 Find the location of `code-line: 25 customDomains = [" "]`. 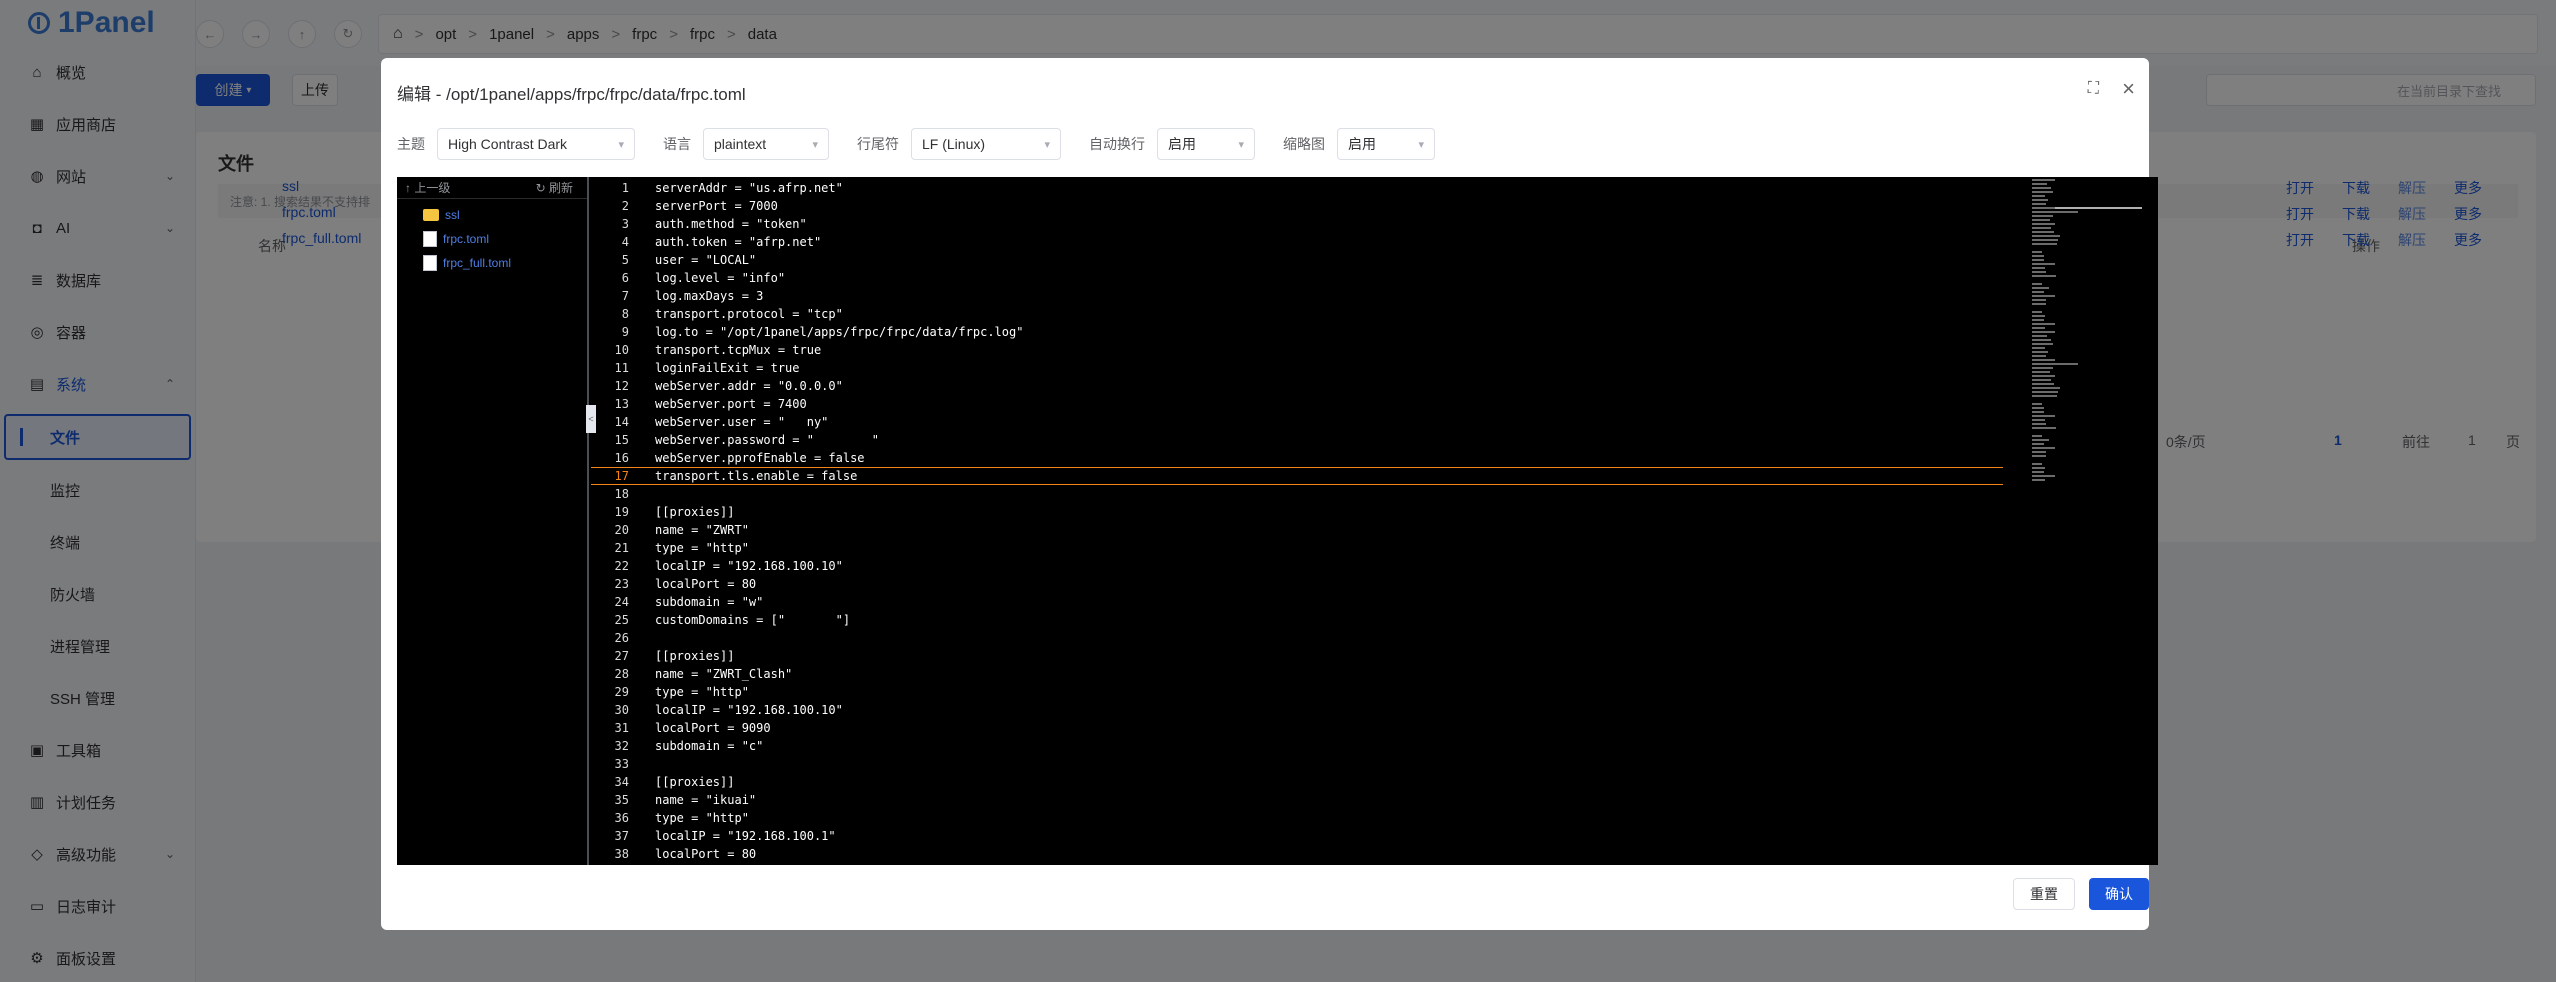

code-line: 25 customDomains = [" "] is located at coordinates (1297, 620).